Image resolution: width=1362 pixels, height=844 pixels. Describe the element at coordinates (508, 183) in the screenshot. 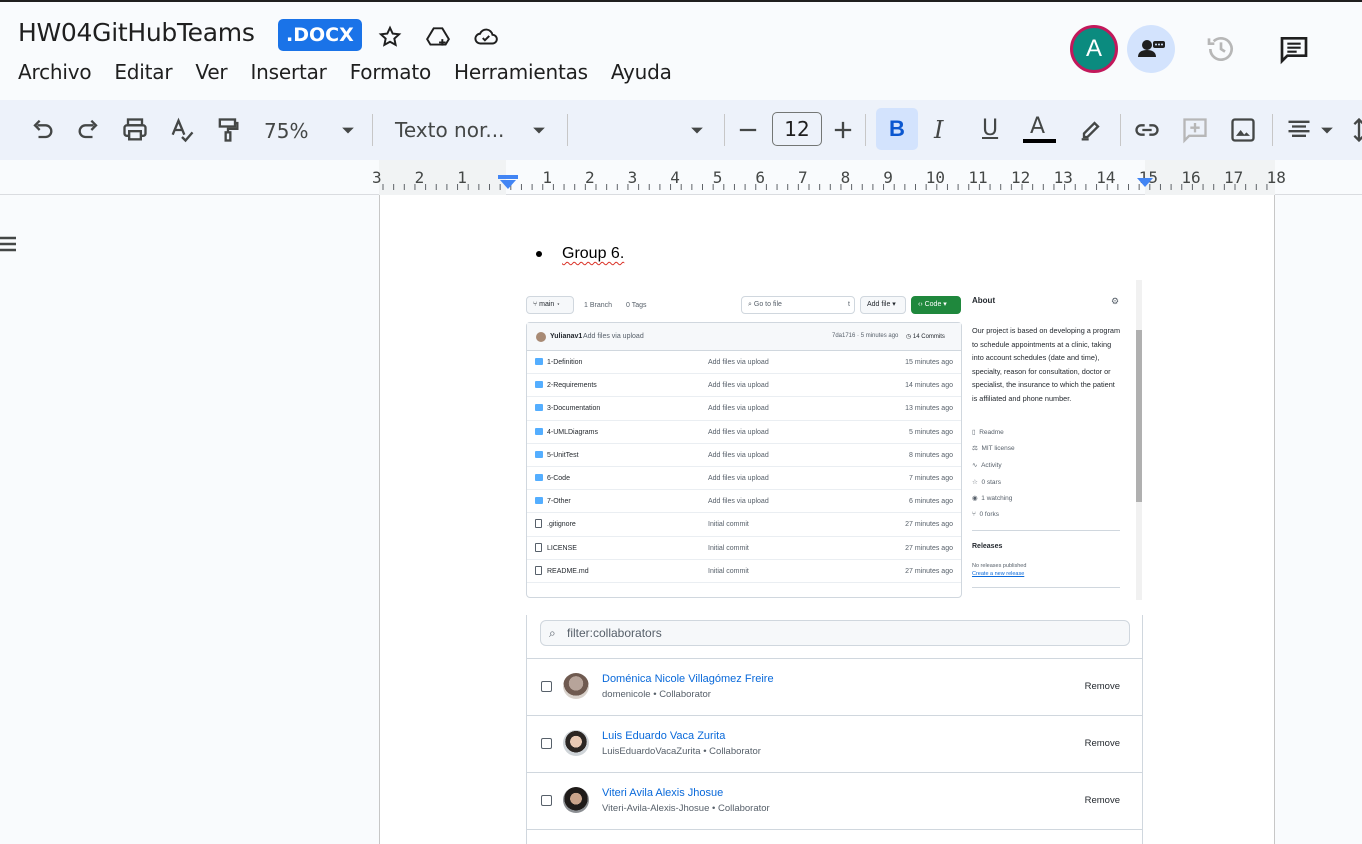

I see `left-indent-marker` at that location.